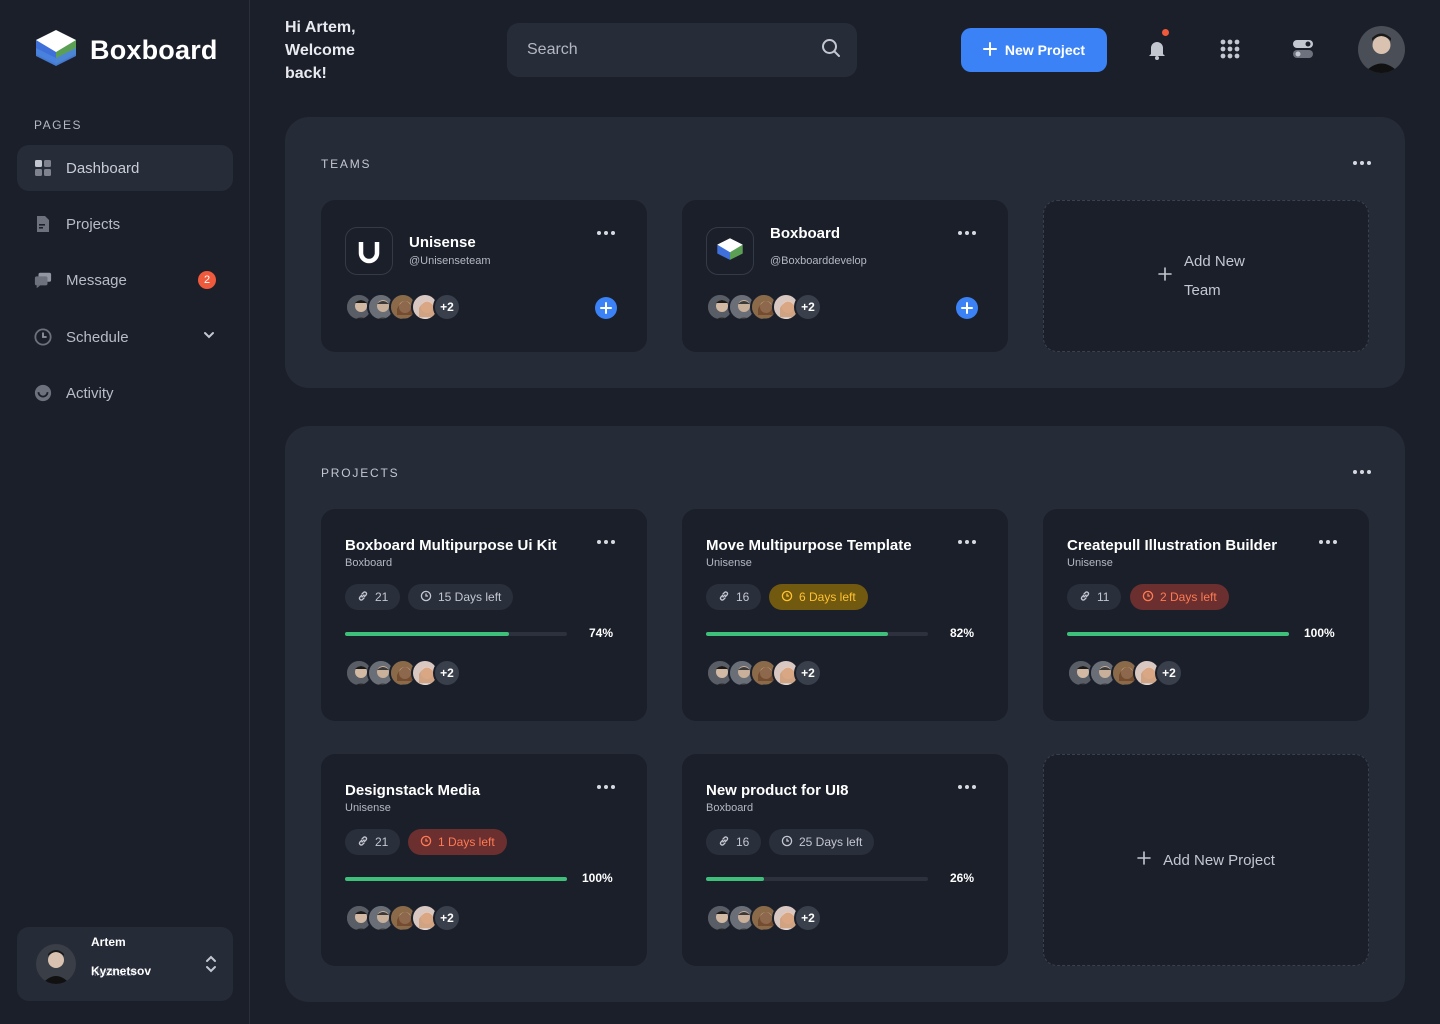 The image size is (1440, 1024). I want to click on boxboard-logo-icon, so click(730, 251).